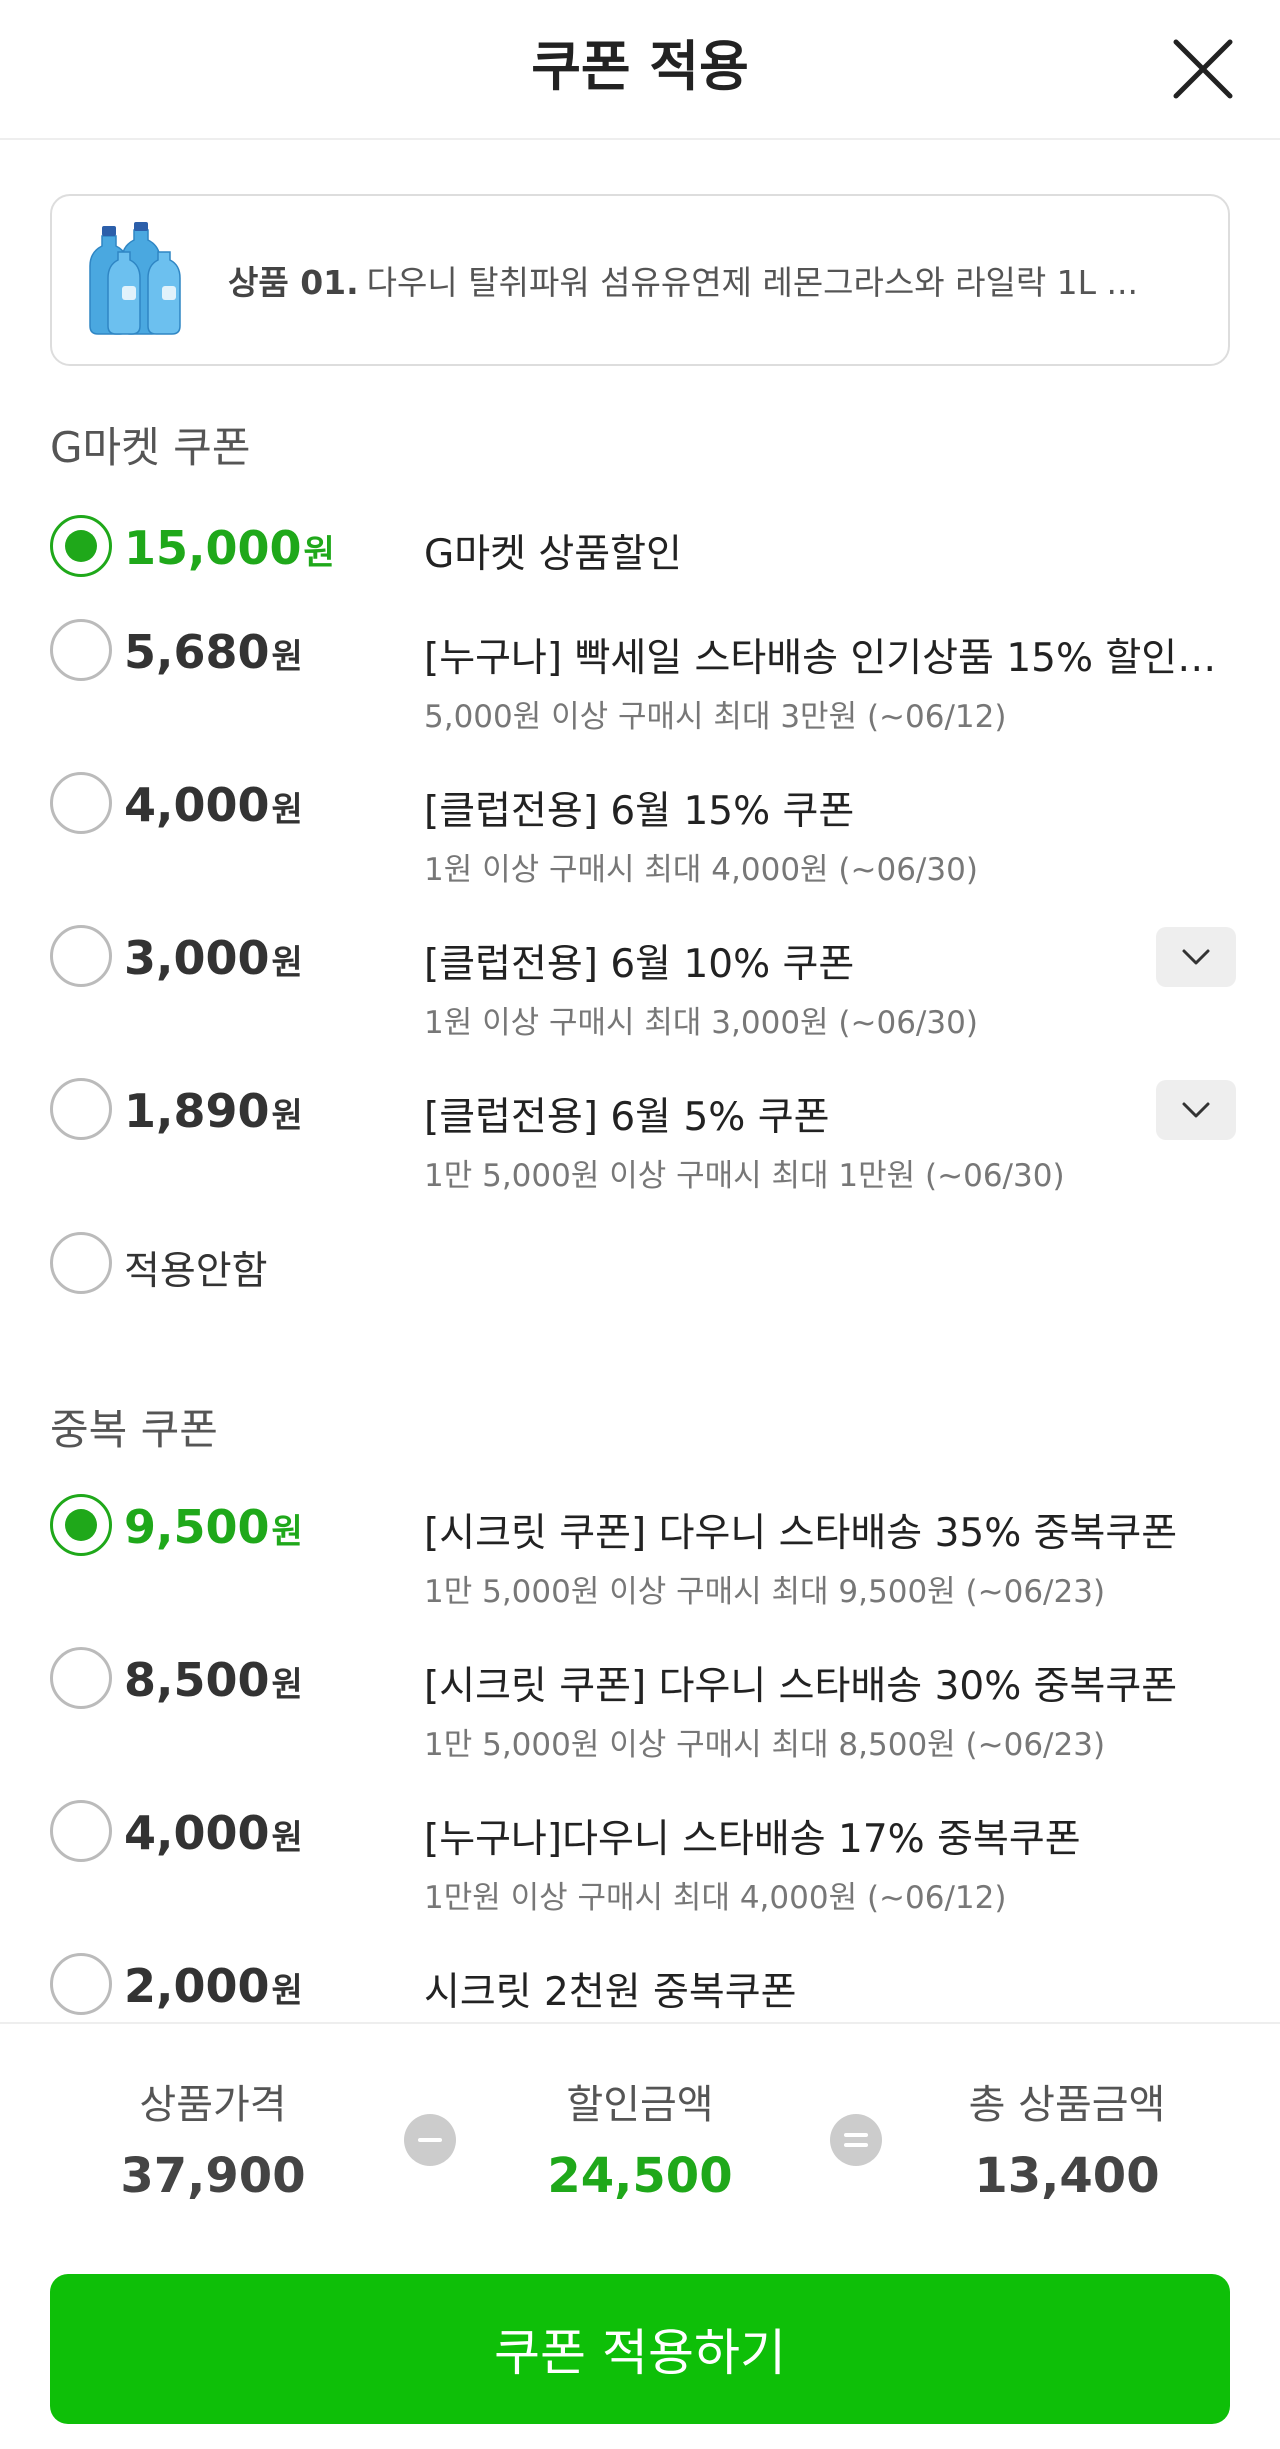 The image size is (1280, 2449). What do you see at coordinates (801, 1686) in the screenshot?
I see `coupon-name: [시크릿 쿠폰] 다우니 스타배송 30% 중복쿠폰` at bounding box center [801, 1686].